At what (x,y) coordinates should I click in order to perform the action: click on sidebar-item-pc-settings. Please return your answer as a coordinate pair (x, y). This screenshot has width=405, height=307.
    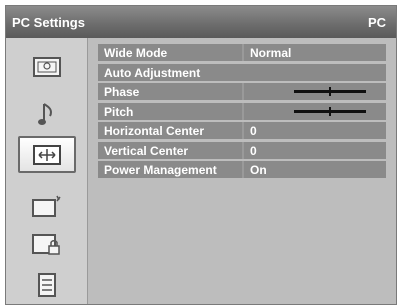
    Looking at the image, I should click on (47, 154).